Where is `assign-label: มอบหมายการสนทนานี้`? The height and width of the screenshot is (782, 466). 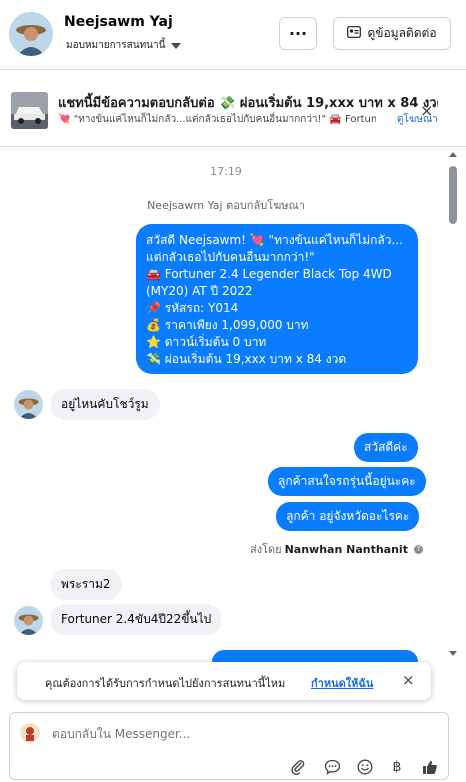
assign-label: มอบหมายการสนทนานี้ is located at coordinates (116, 45).